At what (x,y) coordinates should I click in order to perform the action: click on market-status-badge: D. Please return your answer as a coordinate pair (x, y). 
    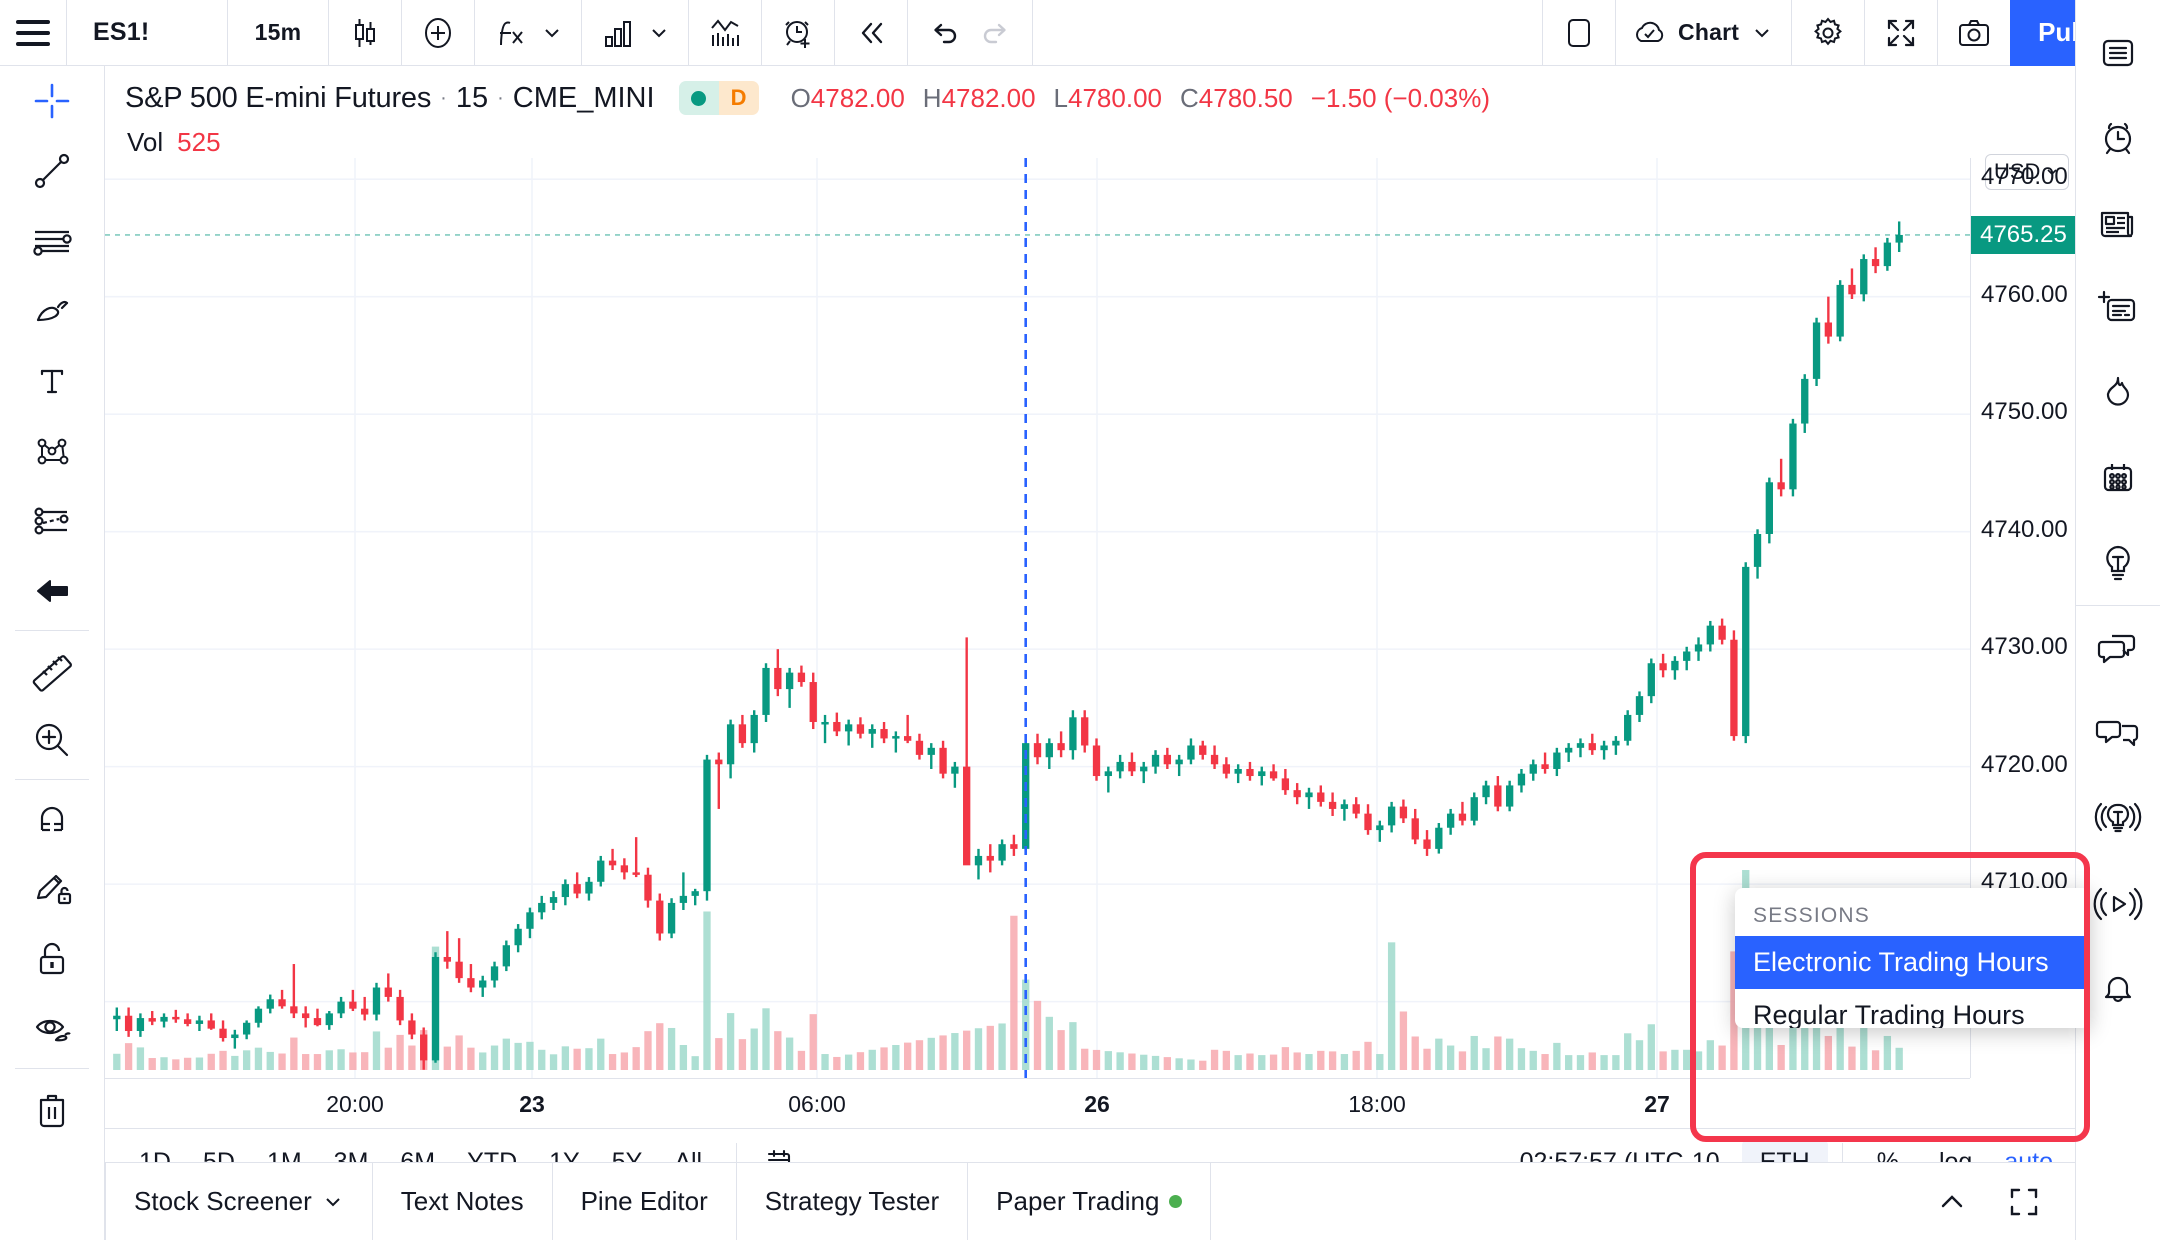
    Looking at the image, I should click on (718, 98).